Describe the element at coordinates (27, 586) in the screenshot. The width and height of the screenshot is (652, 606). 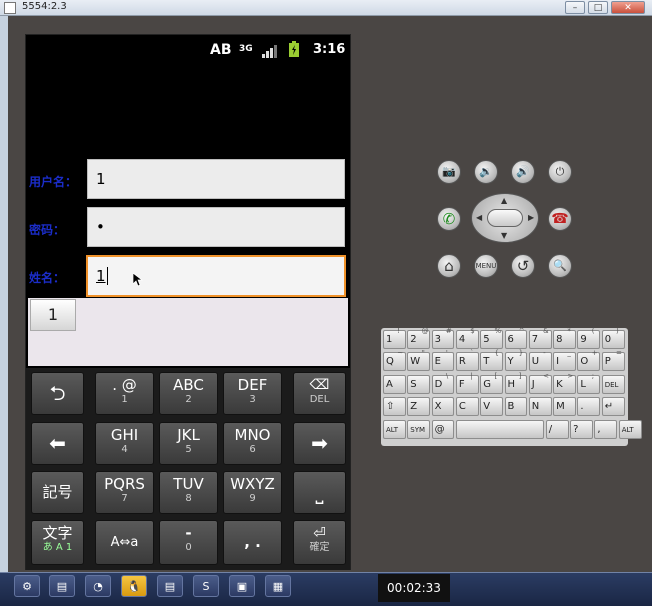
I see `start-button: ⚙` at that location.